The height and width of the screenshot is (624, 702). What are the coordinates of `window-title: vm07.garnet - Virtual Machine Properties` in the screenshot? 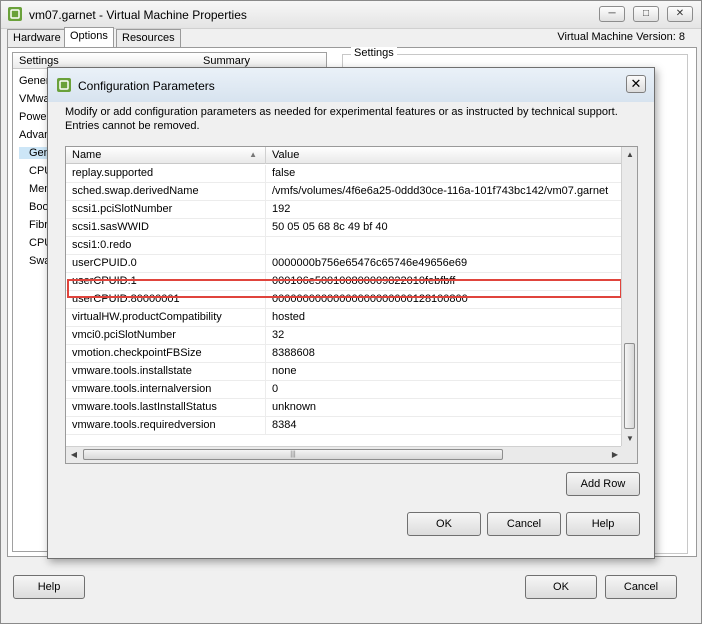 It's located at (138, 15).